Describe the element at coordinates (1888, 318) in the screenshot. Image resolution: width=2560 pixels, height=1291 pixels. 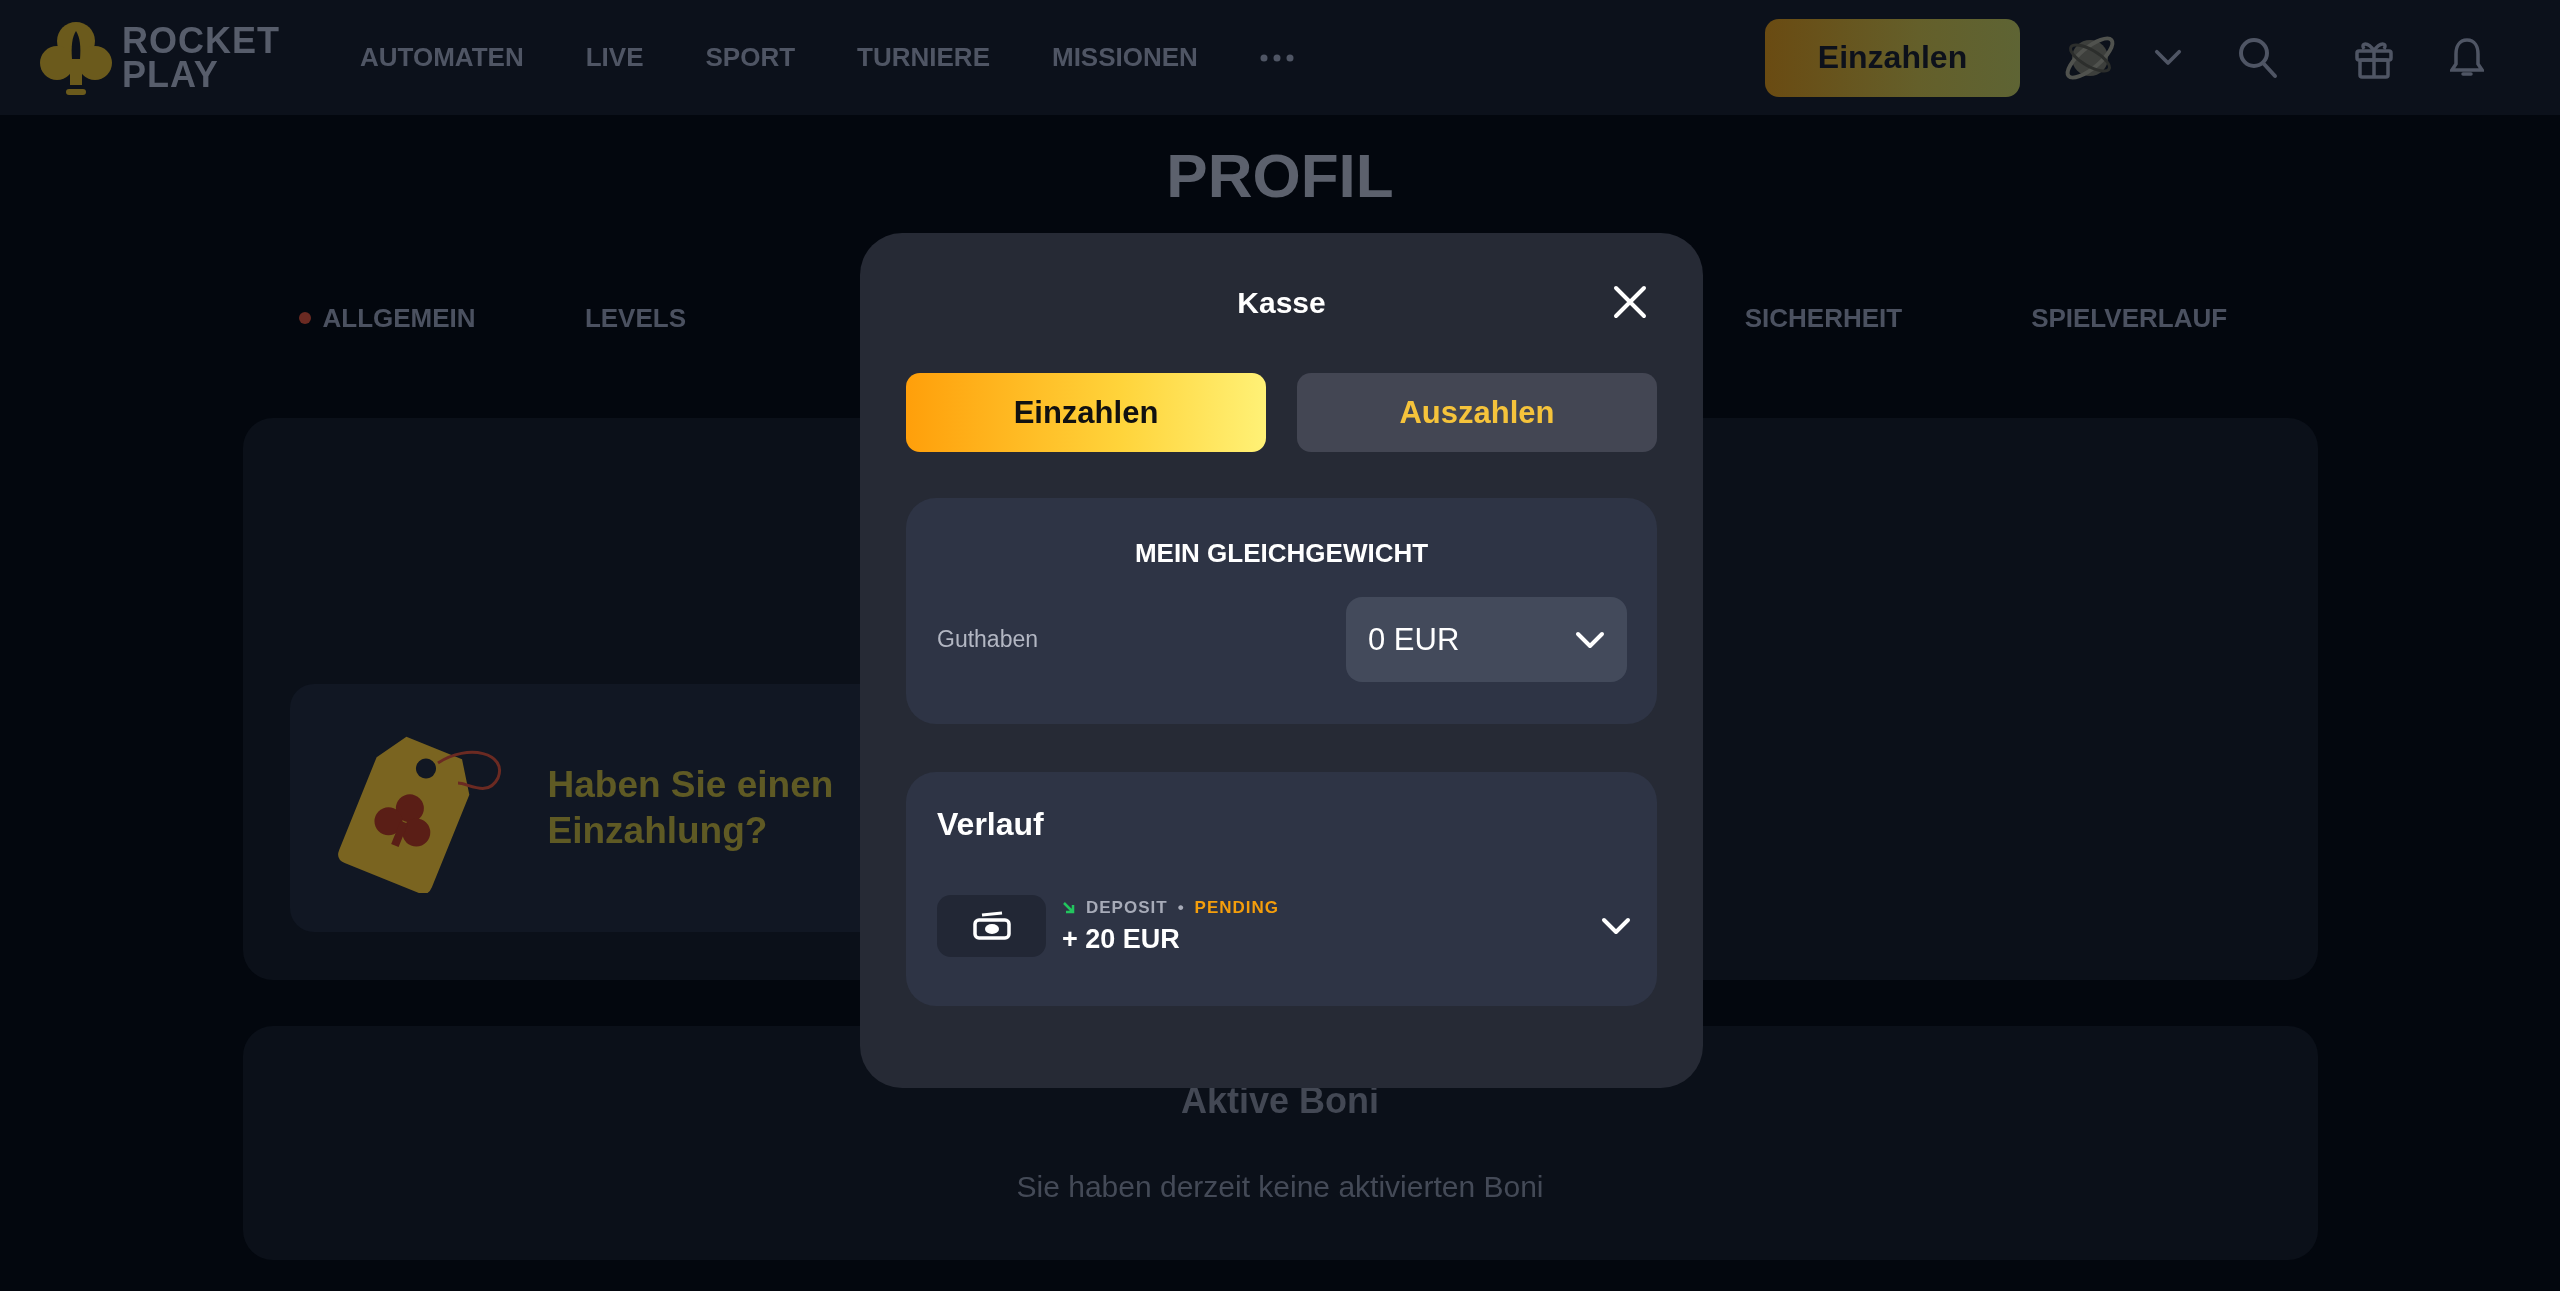
I see `profile-tab: SICHERHEIT` at that location.